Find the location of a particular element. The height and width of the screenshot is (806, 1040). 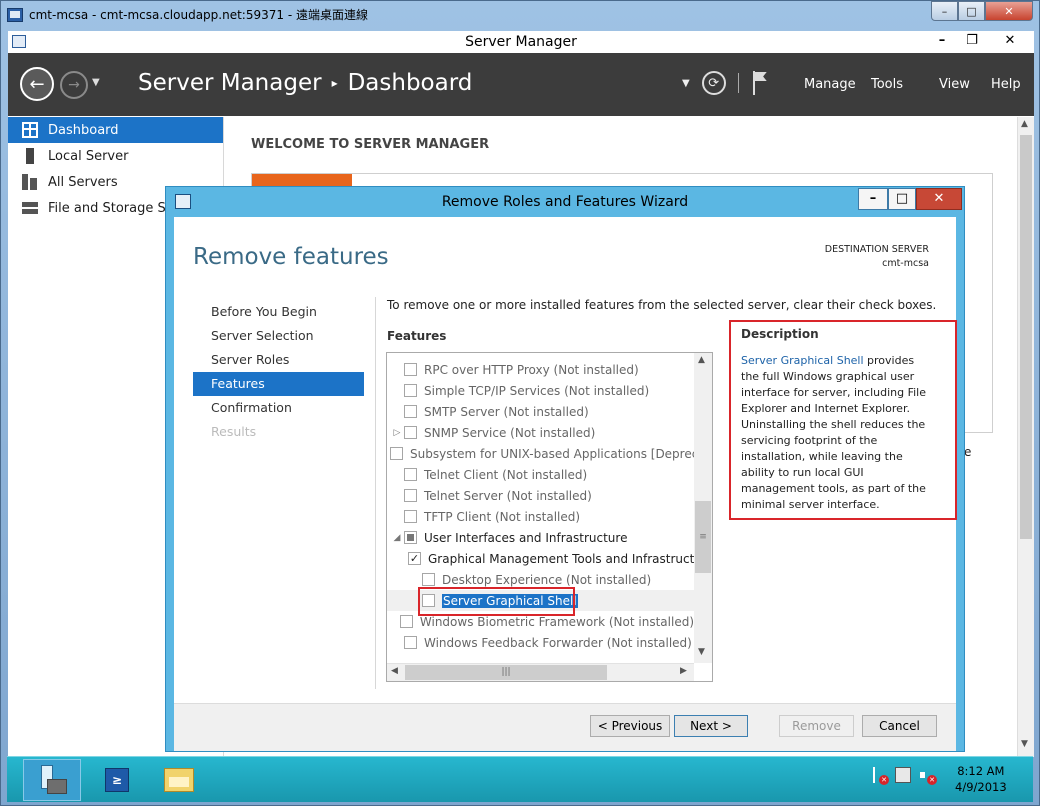

features-vertical-scrollbar: ▲ ≡ ▼ is located at coordinates (703, 508).